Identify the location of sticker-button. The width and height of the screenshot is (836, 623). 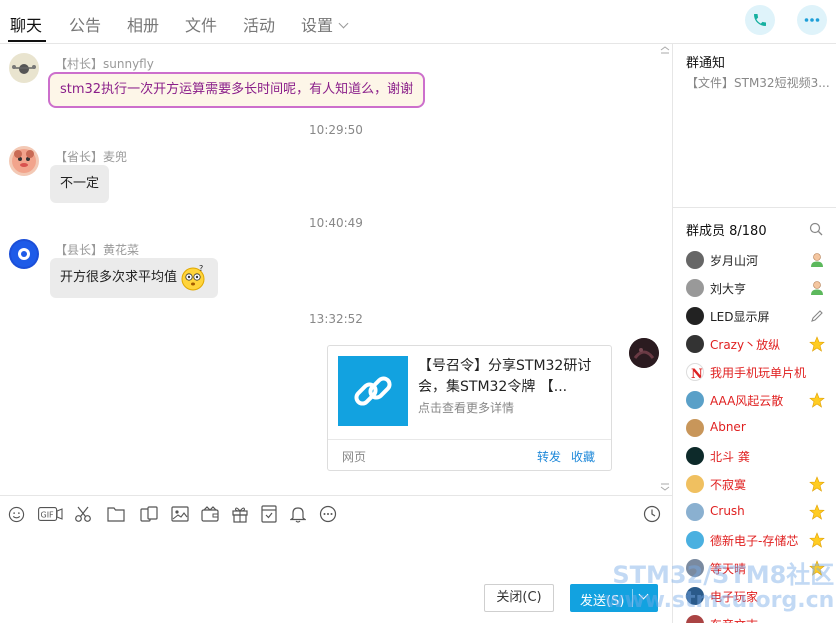
(149, 514).